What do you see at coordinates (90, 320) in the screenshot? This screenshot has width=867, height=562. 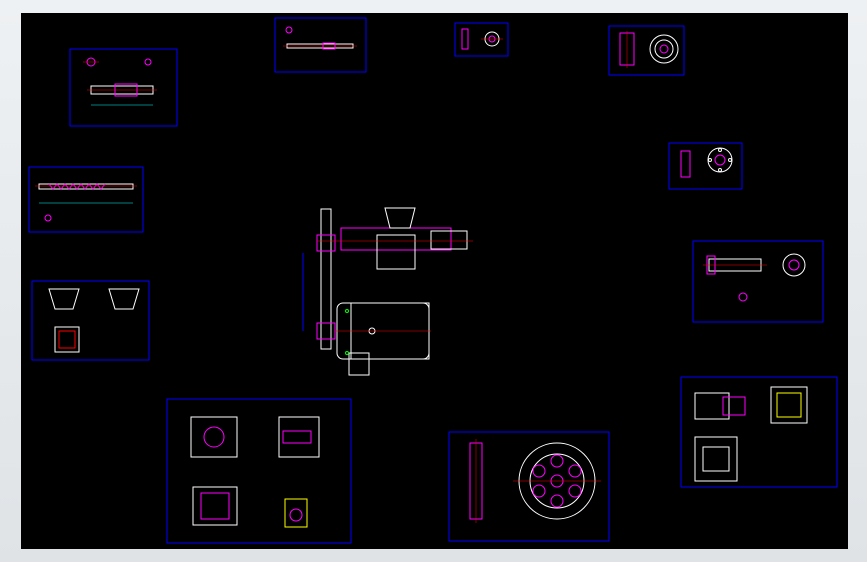 I see `sheet-hopper` at bounding box center [90, 320].